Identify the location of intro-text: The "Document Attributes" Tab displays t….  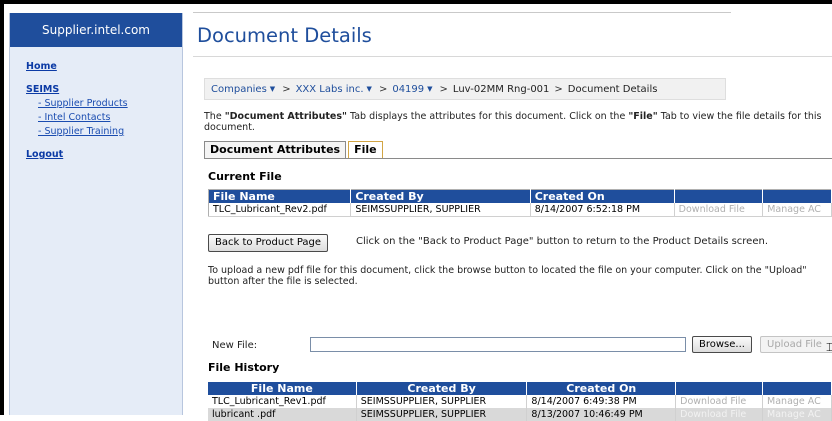
(518, 122).